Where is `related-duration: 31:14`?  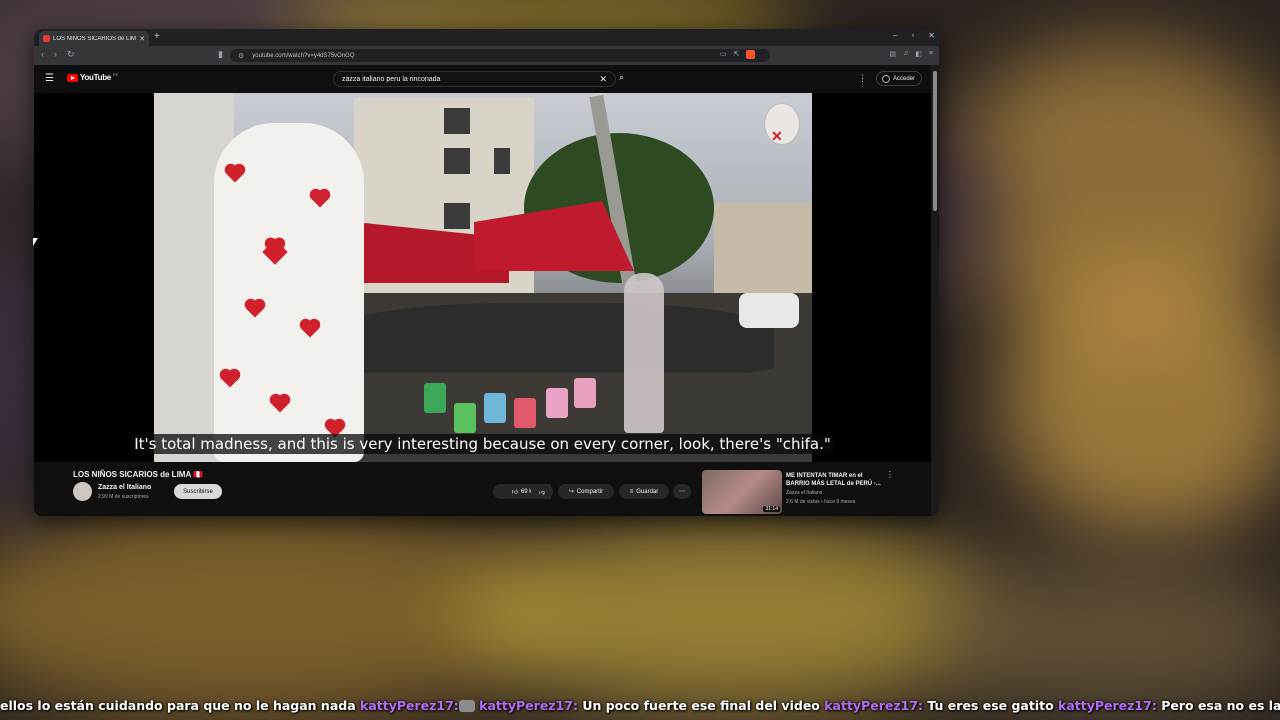
related-duration: 31:14 is located at coordinates (771, 509).